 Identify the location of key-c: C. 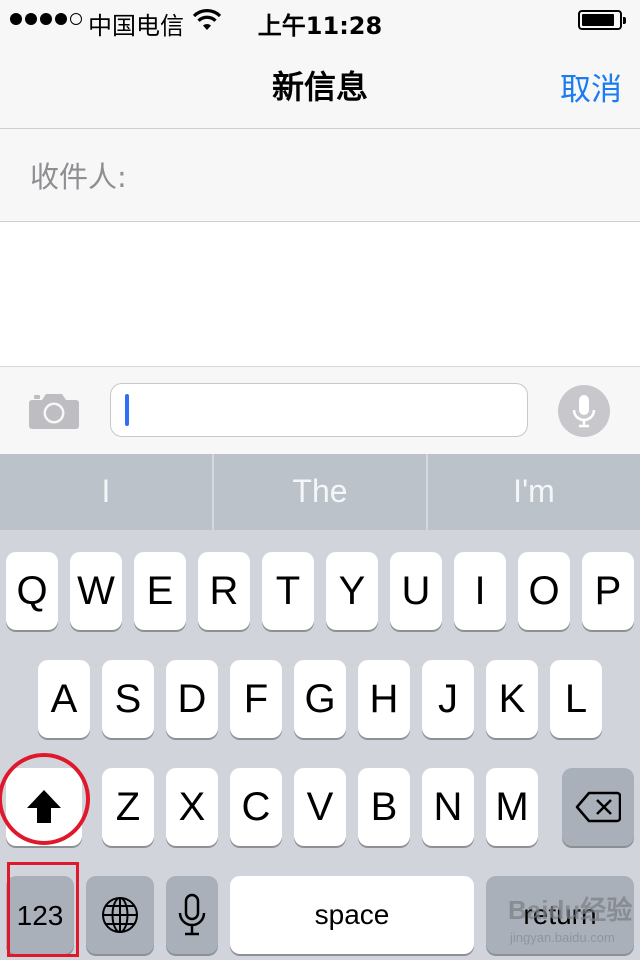
(256, 807).